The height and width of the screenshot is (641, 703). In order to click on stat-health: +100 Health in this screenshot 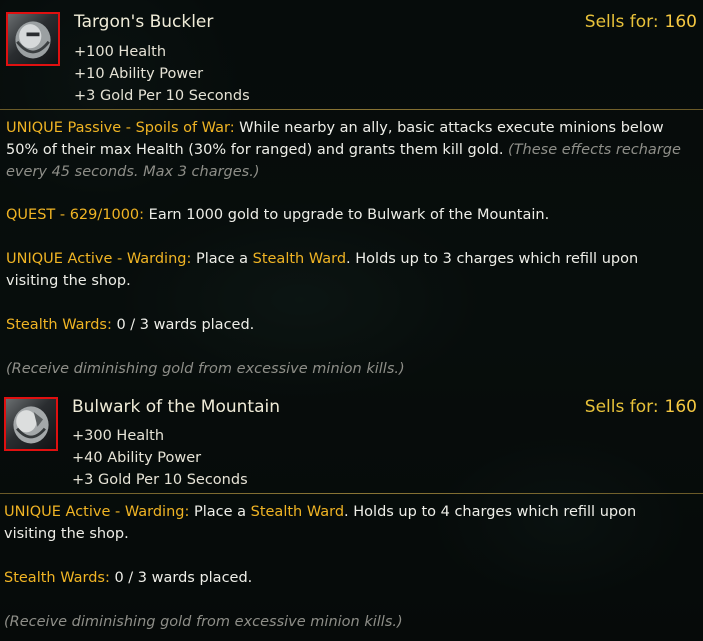, I will do `click(120, 52)`.